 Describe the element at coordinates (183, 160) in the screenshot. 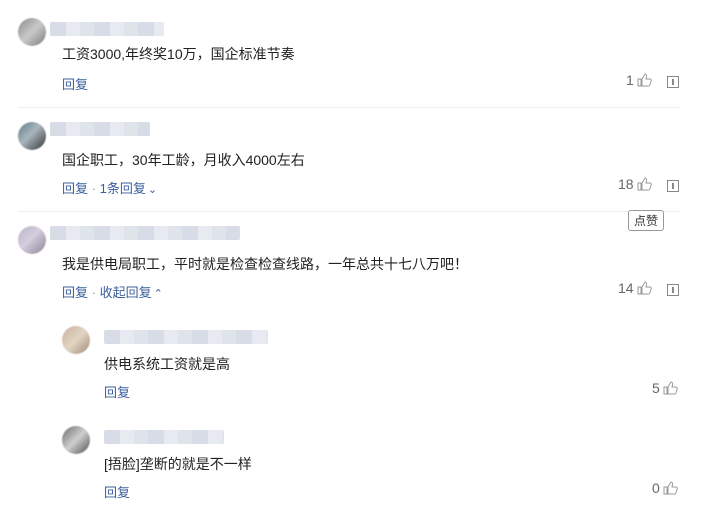

I see `comment-text: 国企职工，30年工龄，月收入4000左右` at that location.